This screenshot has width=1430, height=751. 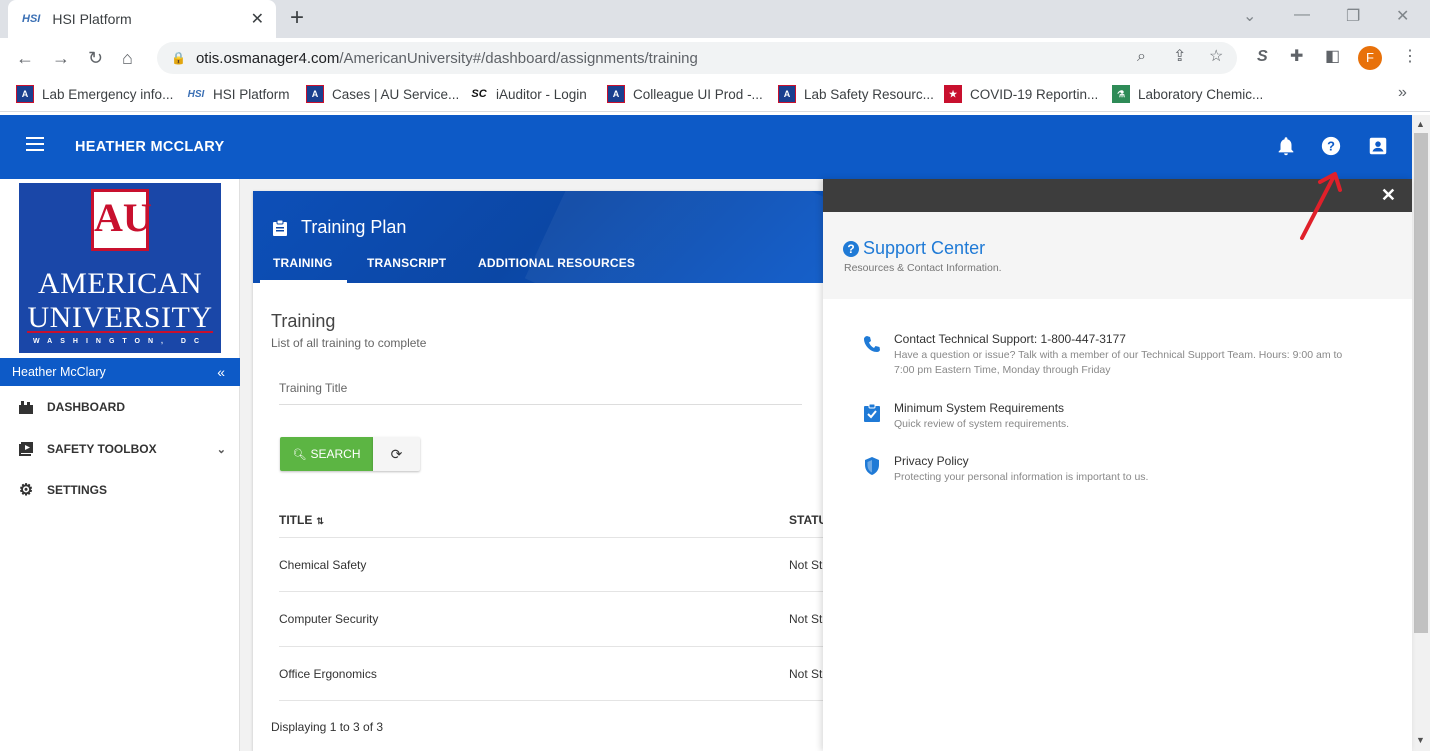 What do you see at coordinates (86, 407) in the screenshot?
I see `sidebar-item-label: DASHBOARD` at bounding box center [86, 407].